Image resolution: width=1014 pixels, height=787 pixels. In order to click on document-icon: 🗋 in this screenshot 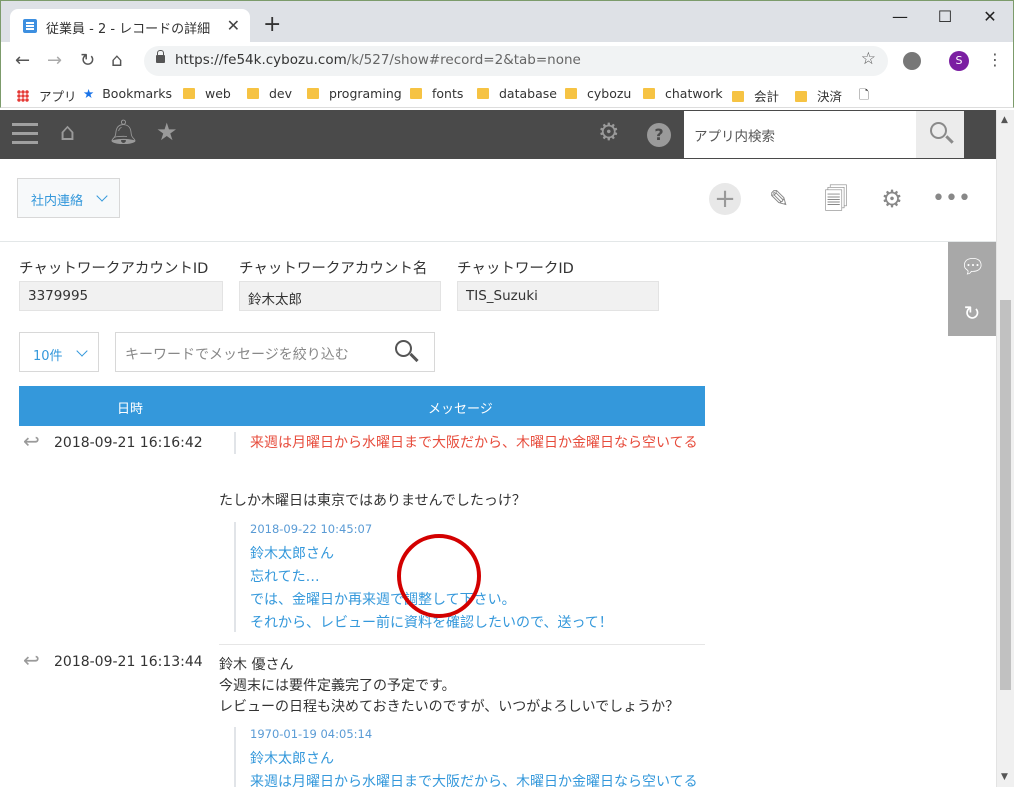, I will do `click(864, 96)`.